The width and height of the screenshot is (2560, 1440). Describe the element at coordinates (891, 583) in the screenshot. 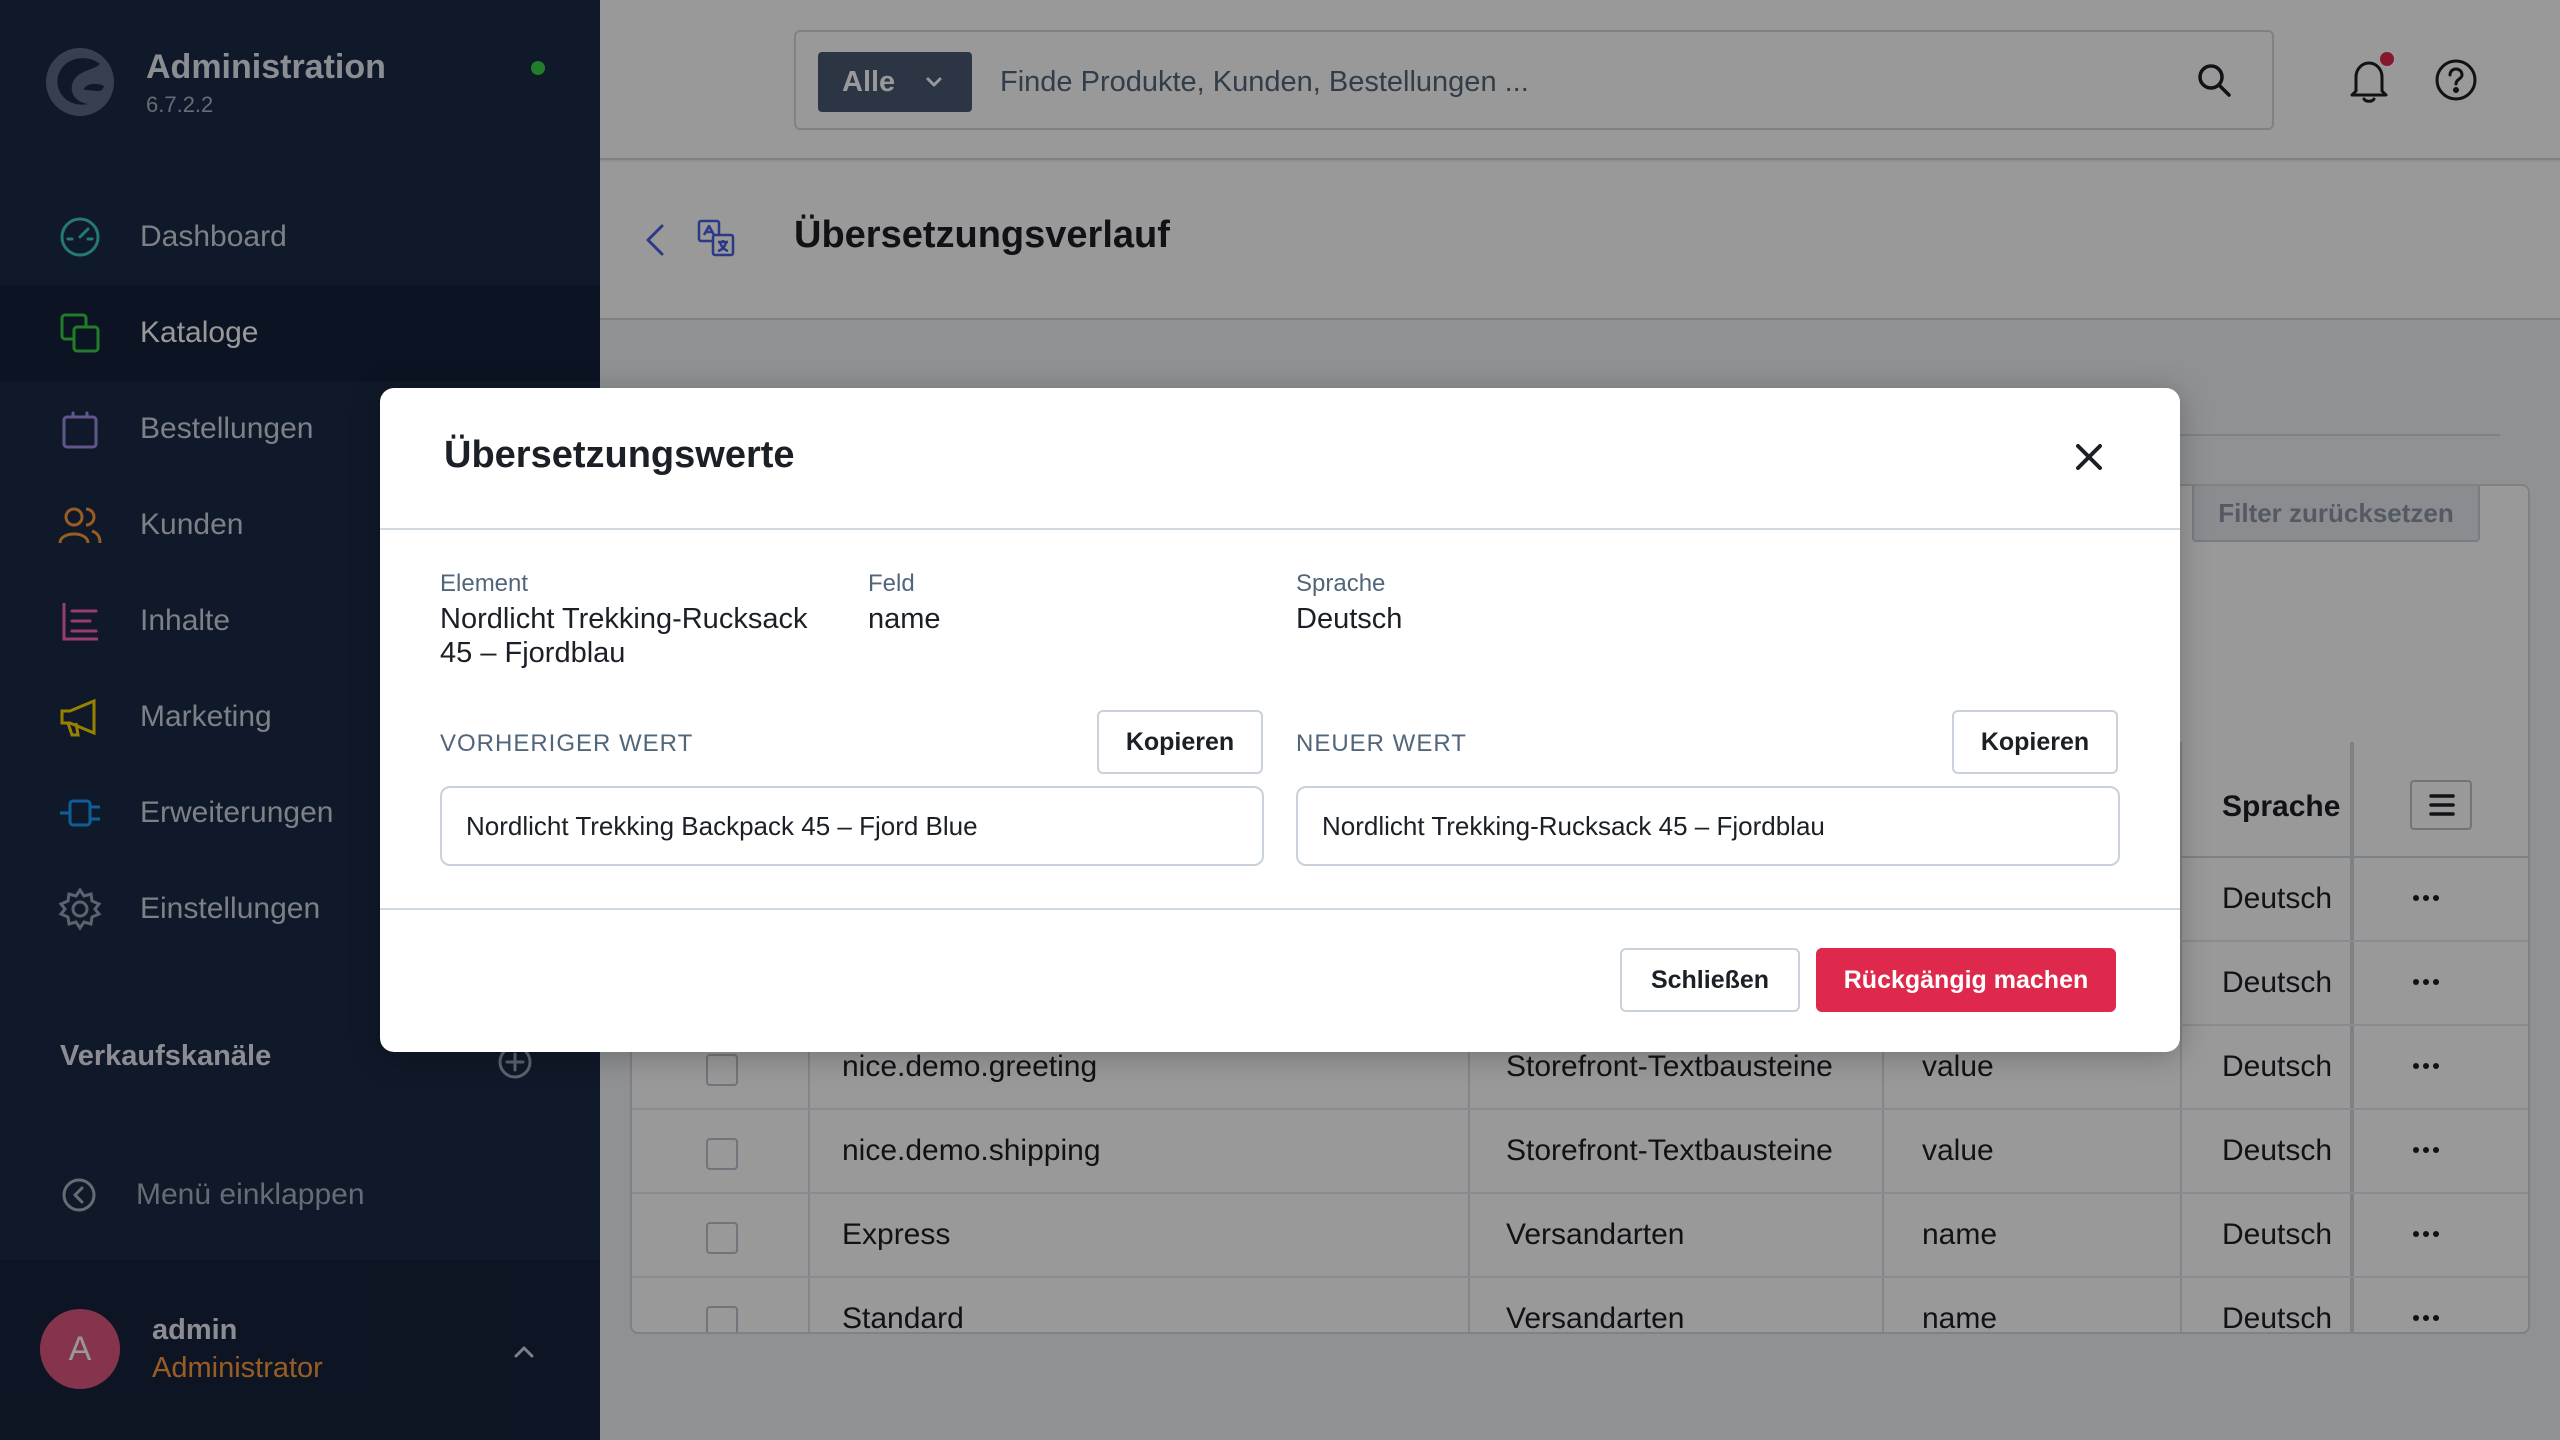

I see `field-label: Feld` at that location.